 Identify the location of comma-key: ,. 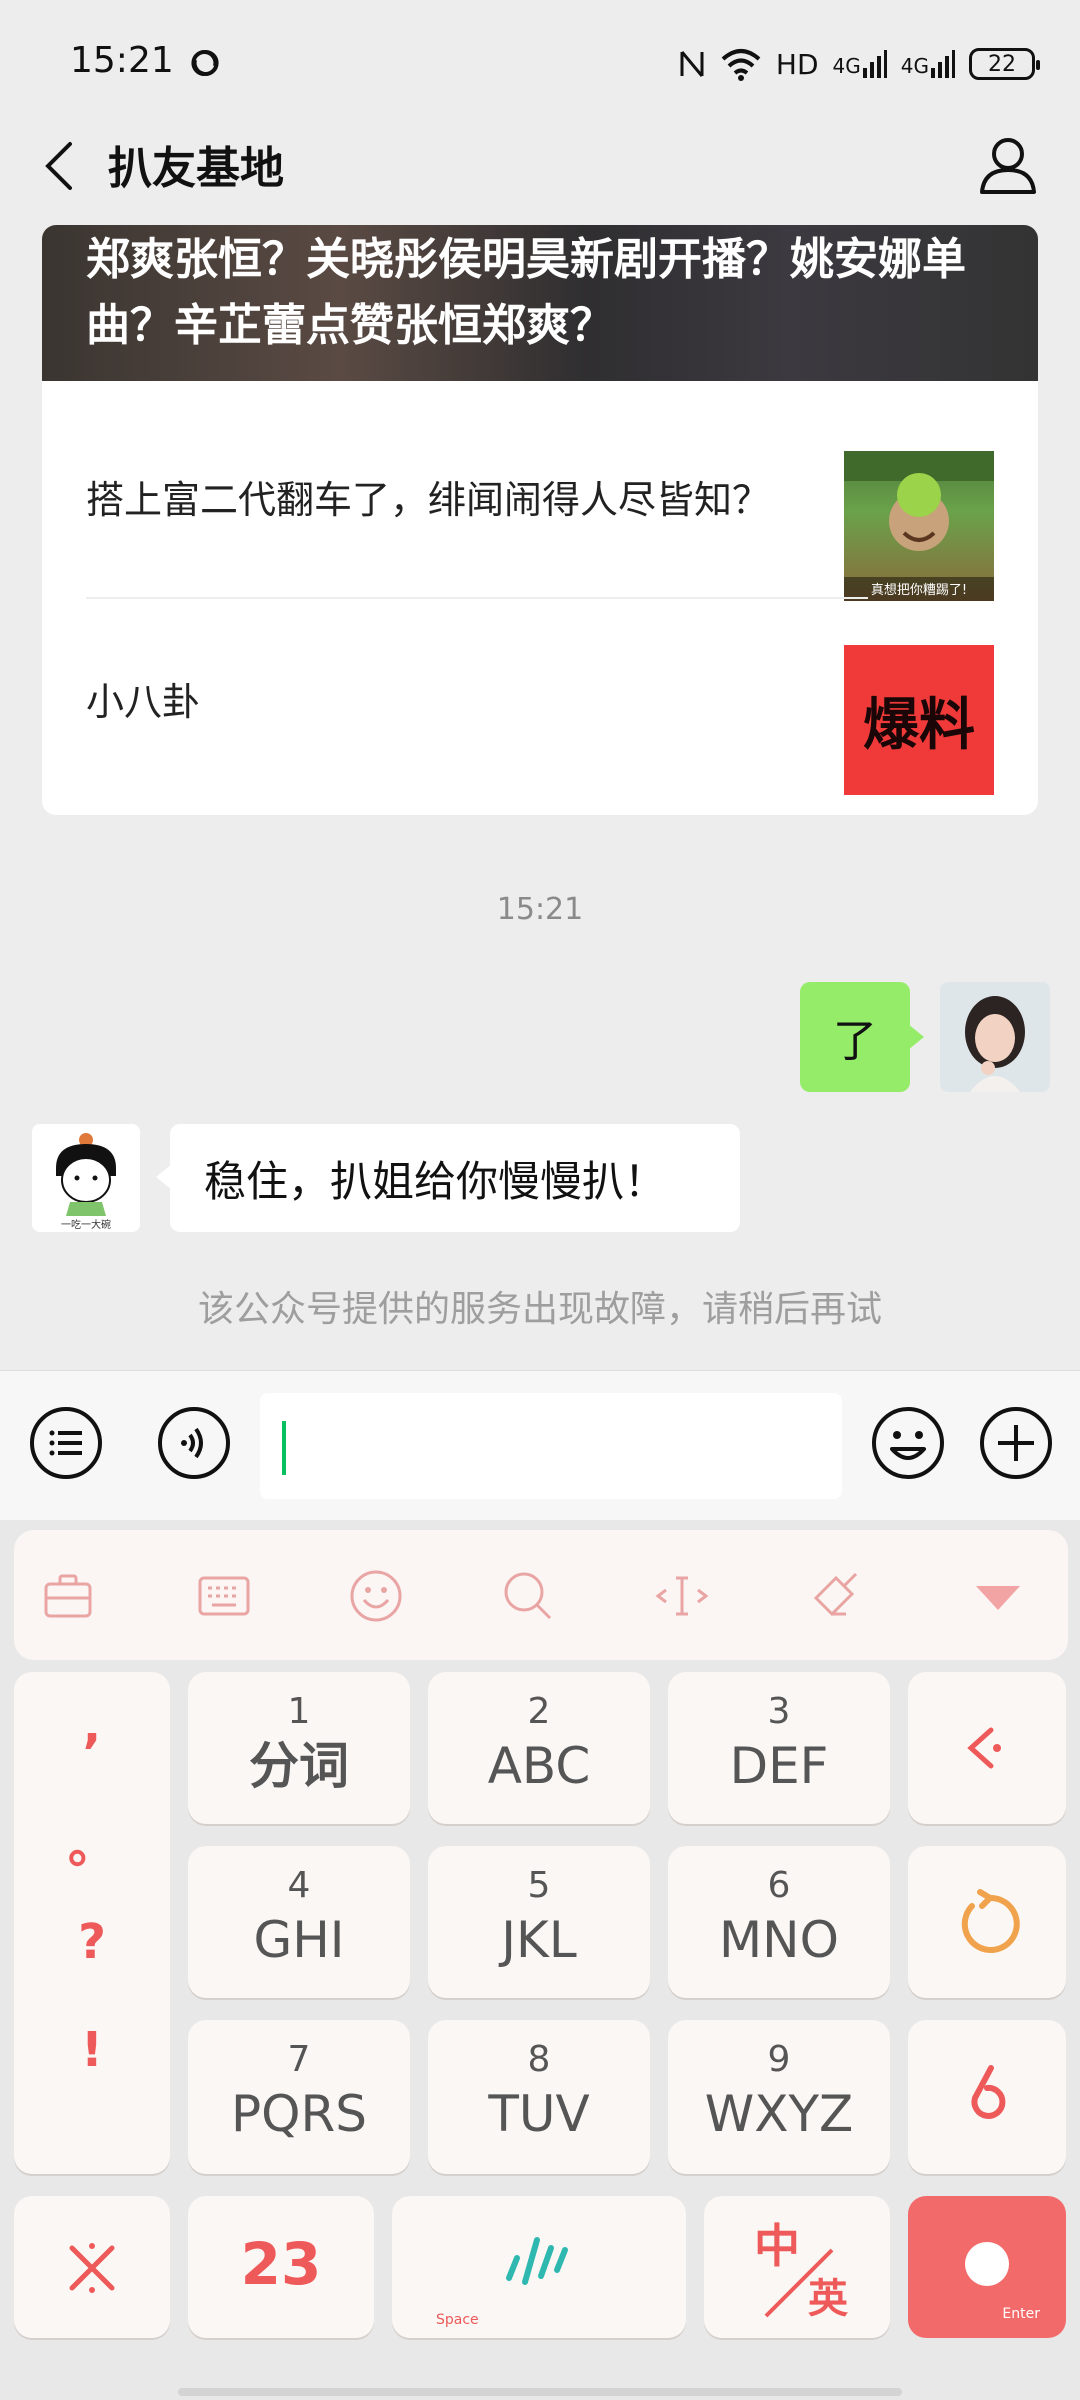
(92, 1726).